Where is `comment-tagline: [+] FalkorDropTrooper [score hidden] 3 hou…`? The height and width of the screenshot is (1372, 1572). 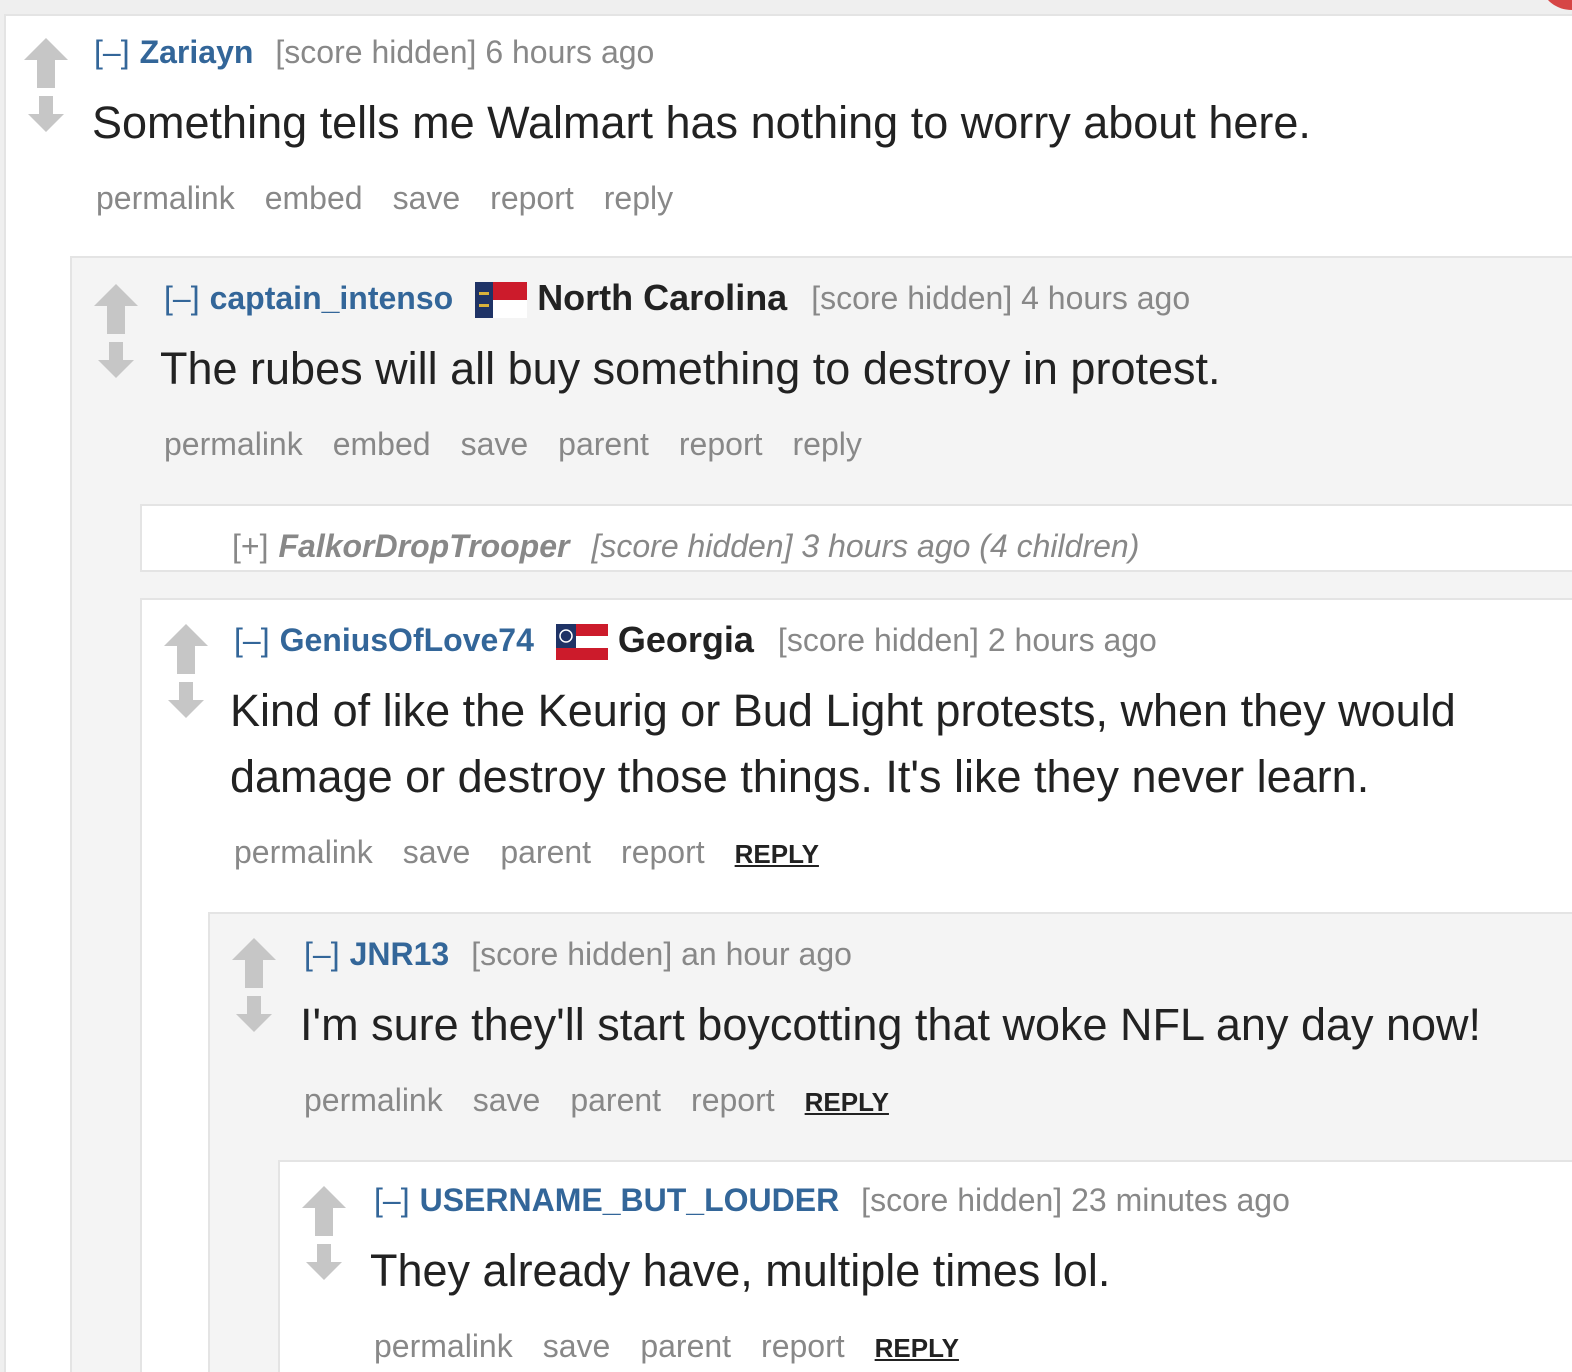 comment-tagline: [+] FalkorDropTrooper [score hidden] 3 hou… is located at coordinates (685, 546).